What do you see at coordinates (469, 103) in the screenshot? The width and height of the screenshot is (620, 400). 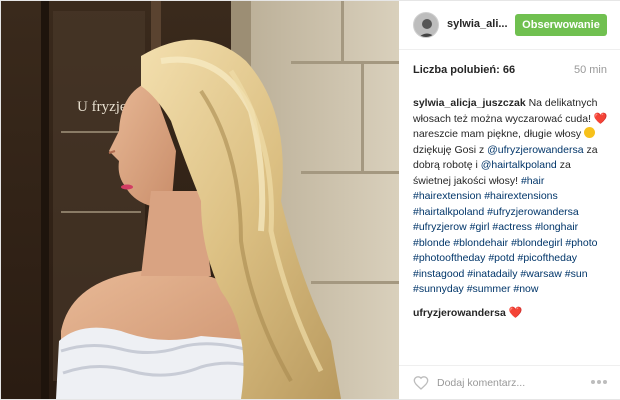 I see `caption-author-link: sylwia_alicja_juszczak` at bounding box center [469, 103].